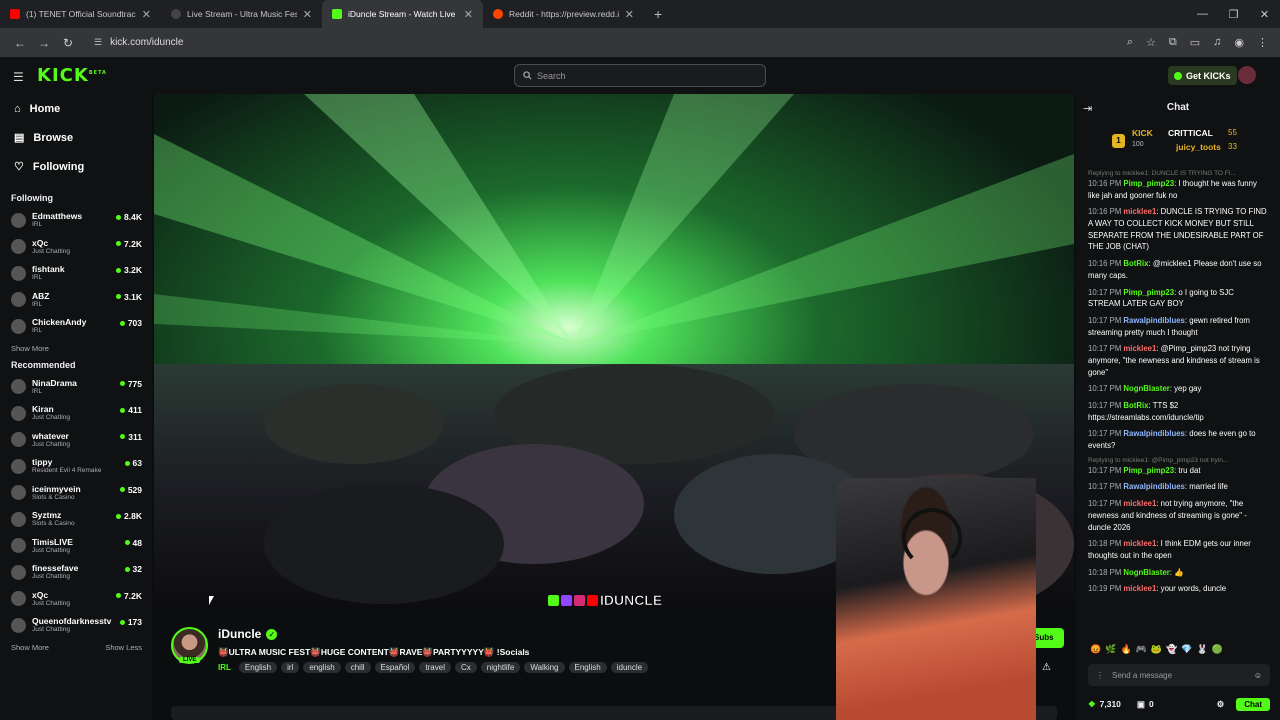 The image size is (1280, 720). I want to click on get-kicks-button: Get KICKs, so click(1202, 75).